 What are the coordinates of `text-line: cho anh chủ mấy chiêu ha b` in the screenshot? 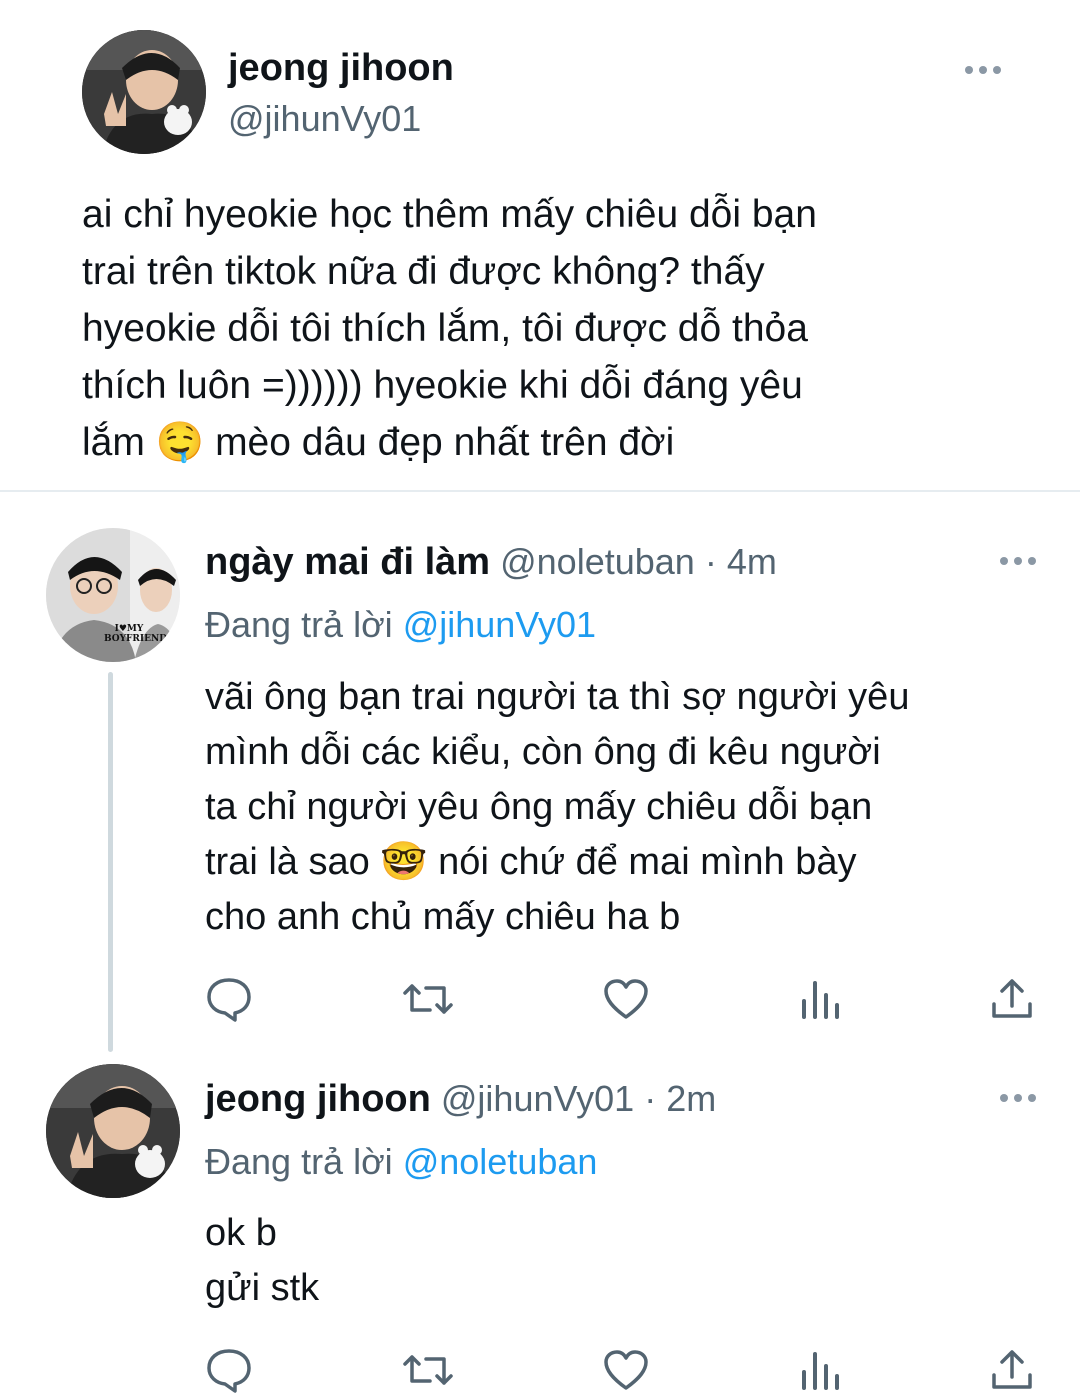 It's located at (443, 917).